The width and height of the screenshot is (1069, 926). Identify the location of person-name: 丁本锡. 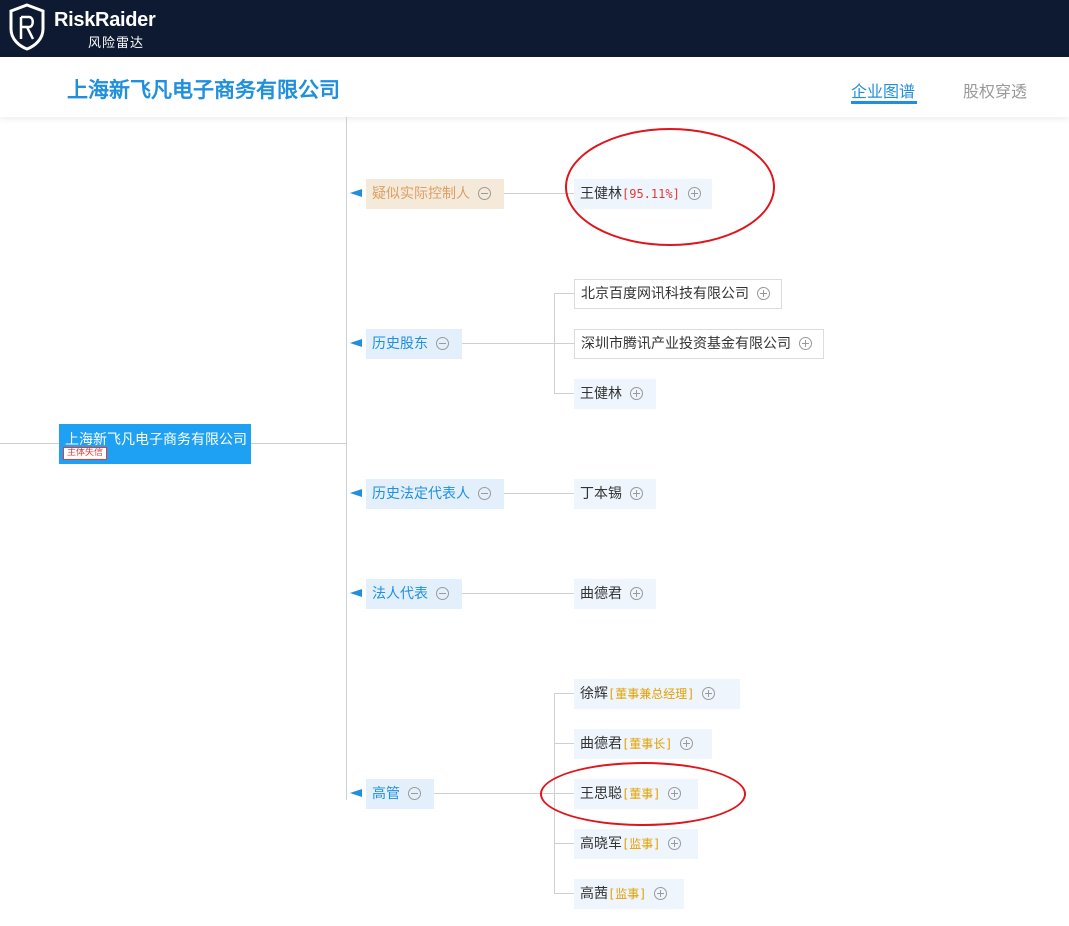
(601, 494).